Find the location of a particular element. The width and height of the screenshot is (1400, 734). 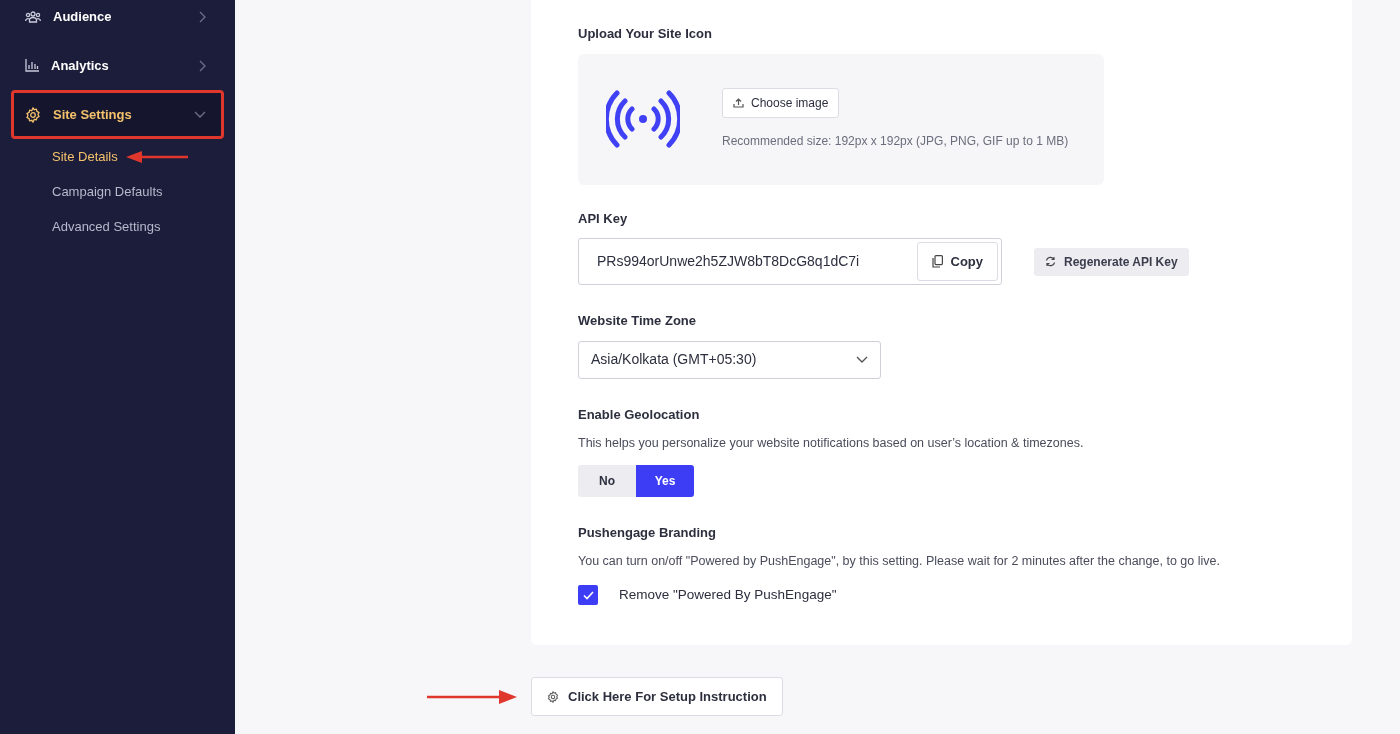

submenu-link: Campaign Defaults is located at coordinates (107, 191).